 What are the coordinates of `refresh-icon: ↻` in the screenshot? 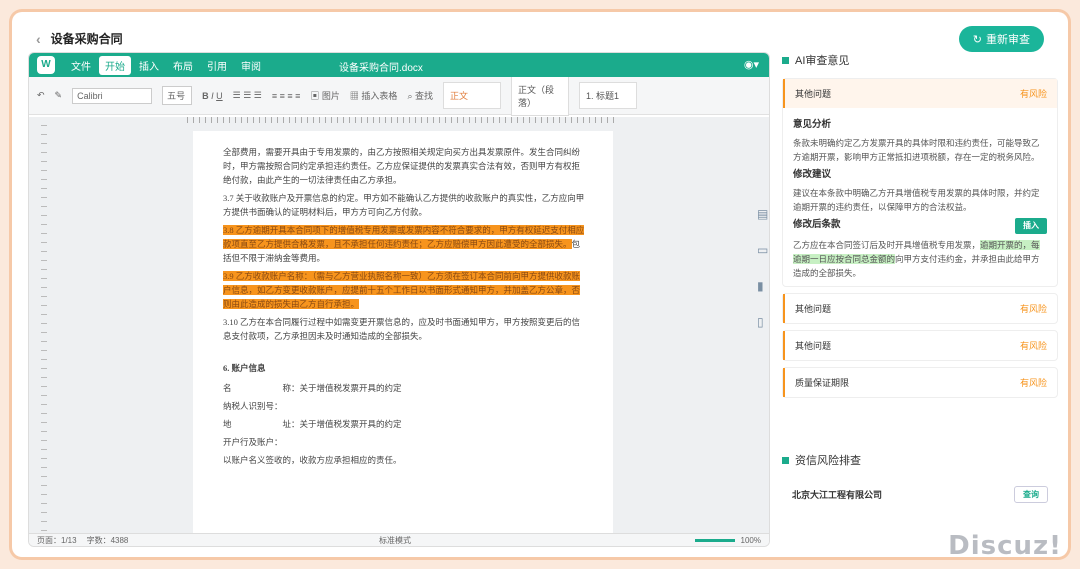 It's located at (977, 39).